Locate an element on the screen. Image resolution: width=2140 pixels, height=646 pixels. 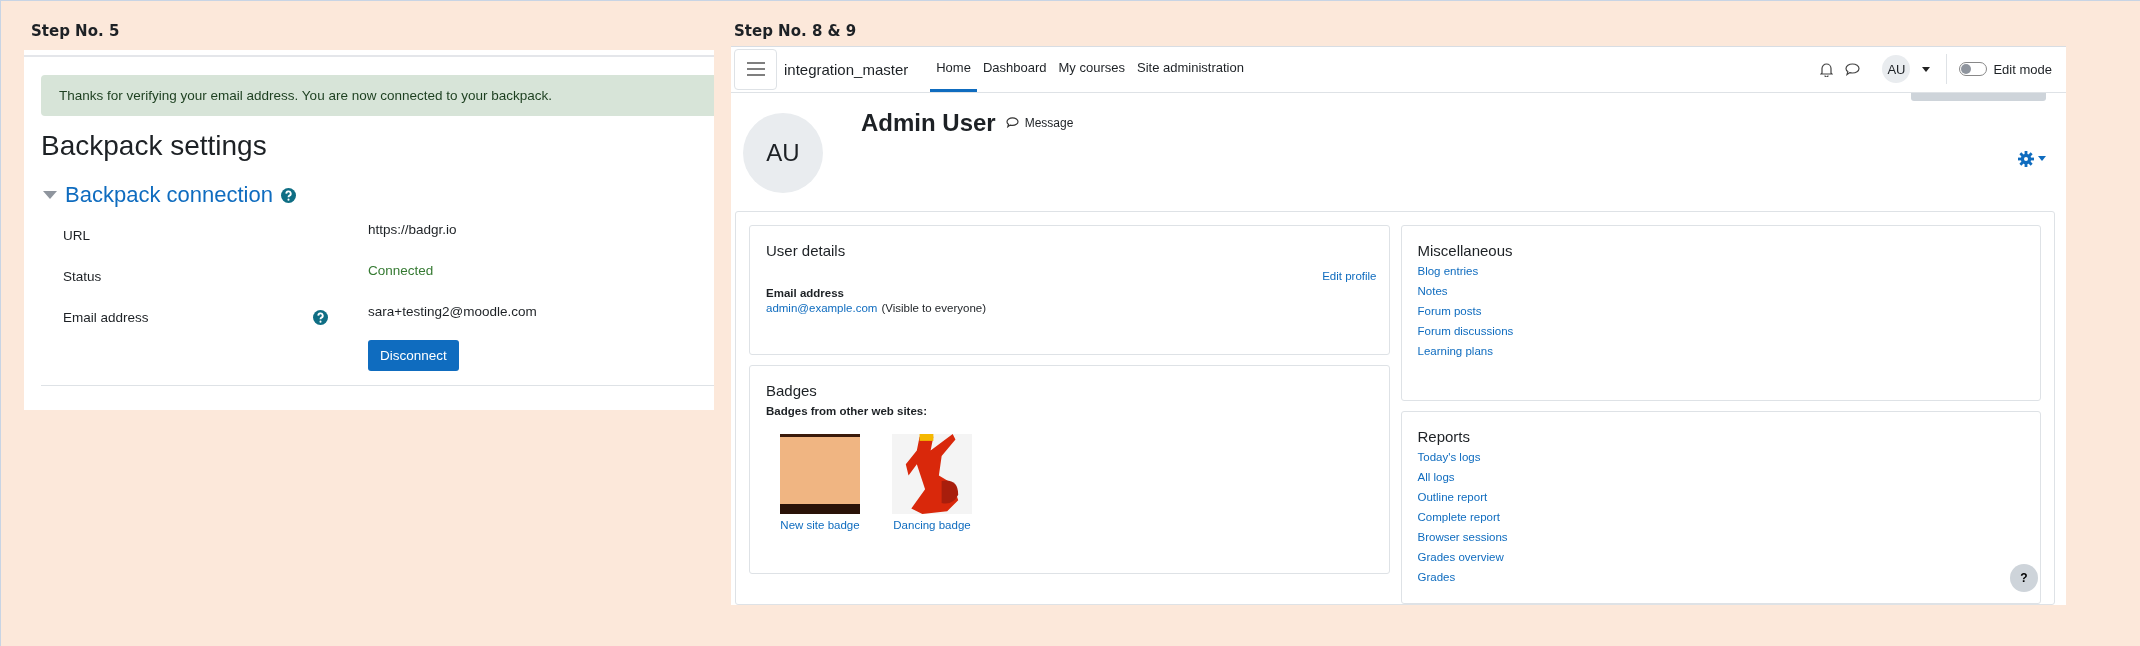
photo-placeholder is located at coordinates (820, 474).